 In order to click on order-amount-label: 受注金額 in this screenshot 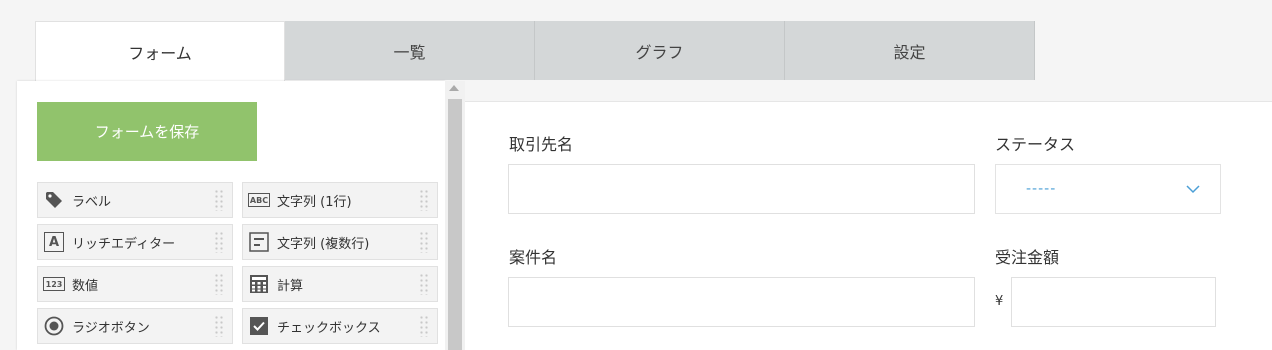, I will do `click(1027, 257)`.